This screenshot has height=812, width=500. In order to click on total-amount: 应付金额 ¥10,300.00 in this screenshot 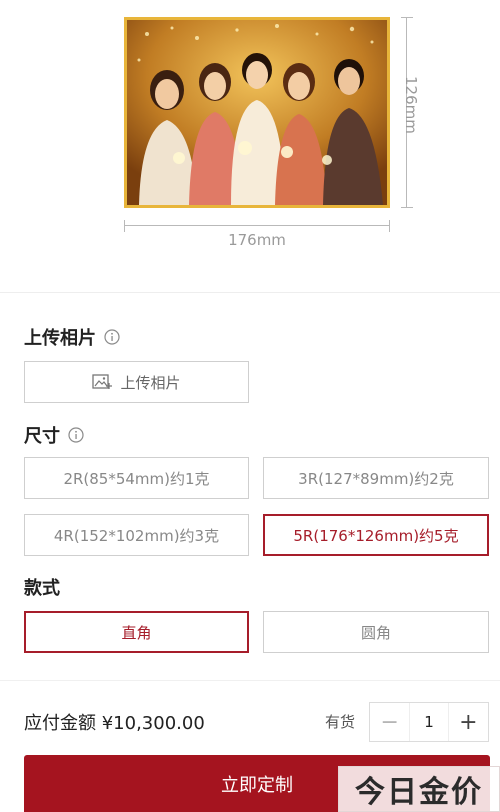, I will do `click(114, 723)`.